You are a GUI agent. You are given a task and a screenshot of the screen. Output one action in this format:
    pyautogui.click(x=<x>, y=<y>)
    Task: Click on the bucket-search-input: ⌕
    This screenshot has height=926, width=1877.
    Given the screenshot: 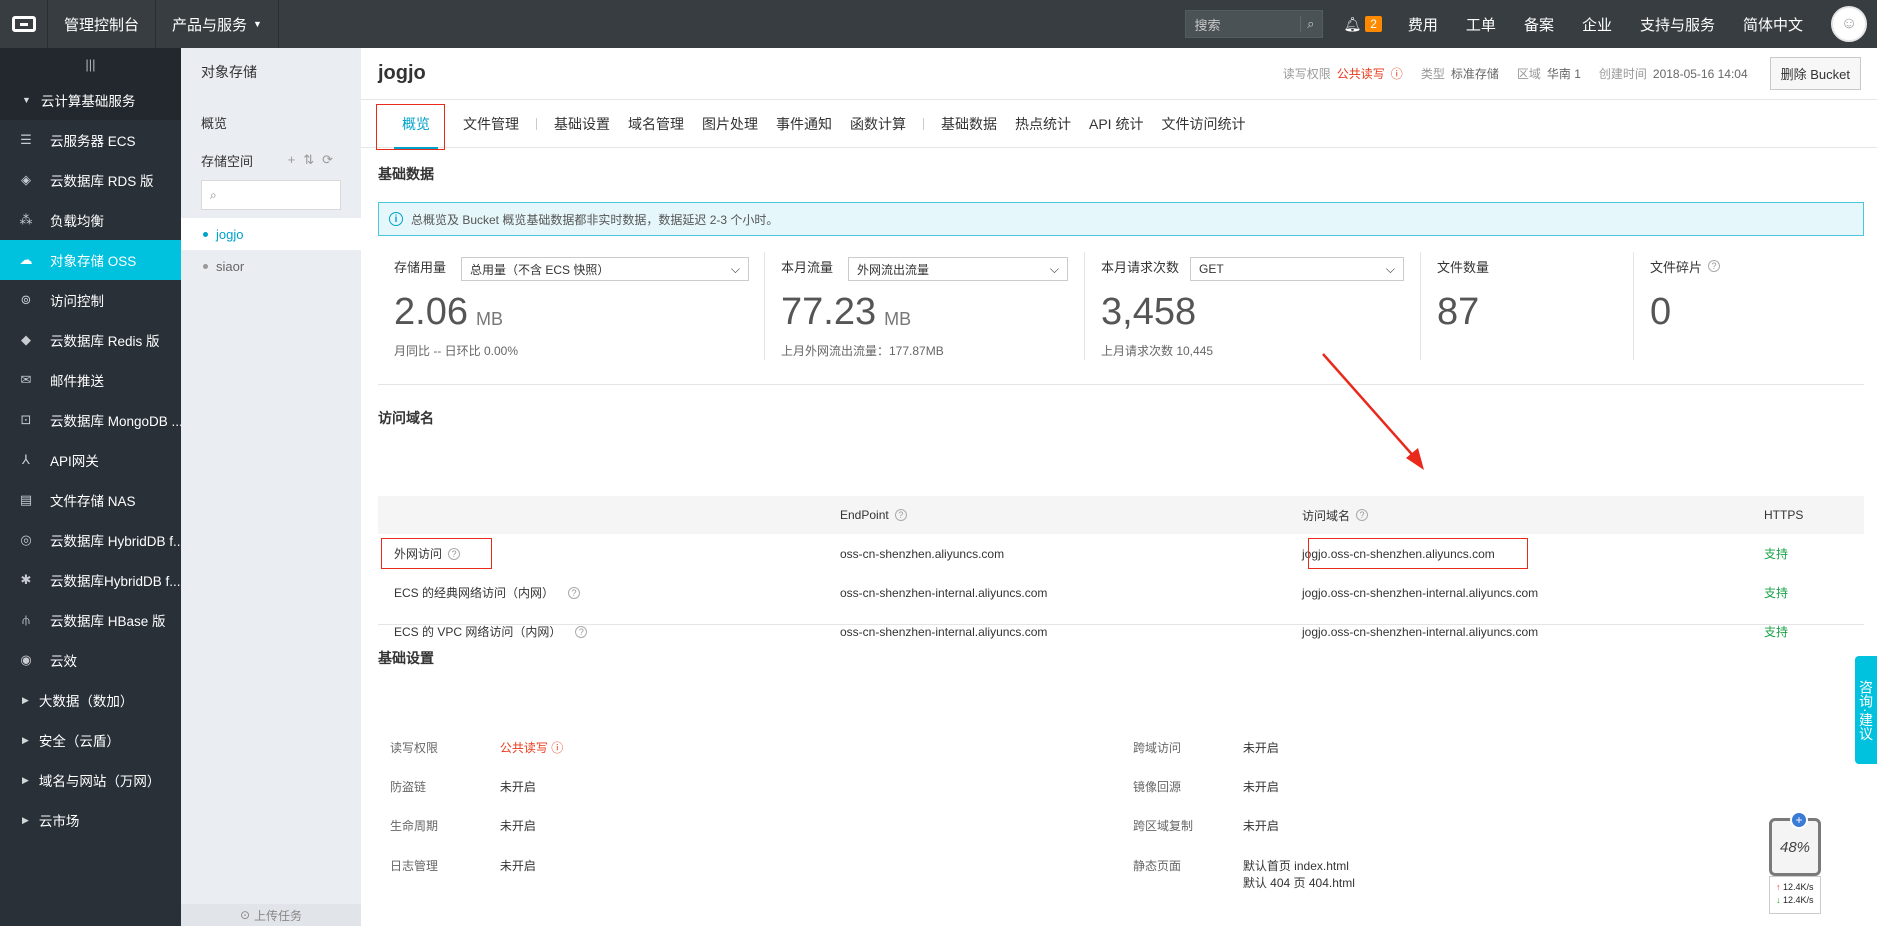 What is the action you would take?
    pyautogui.click(x=271, y=195)
    